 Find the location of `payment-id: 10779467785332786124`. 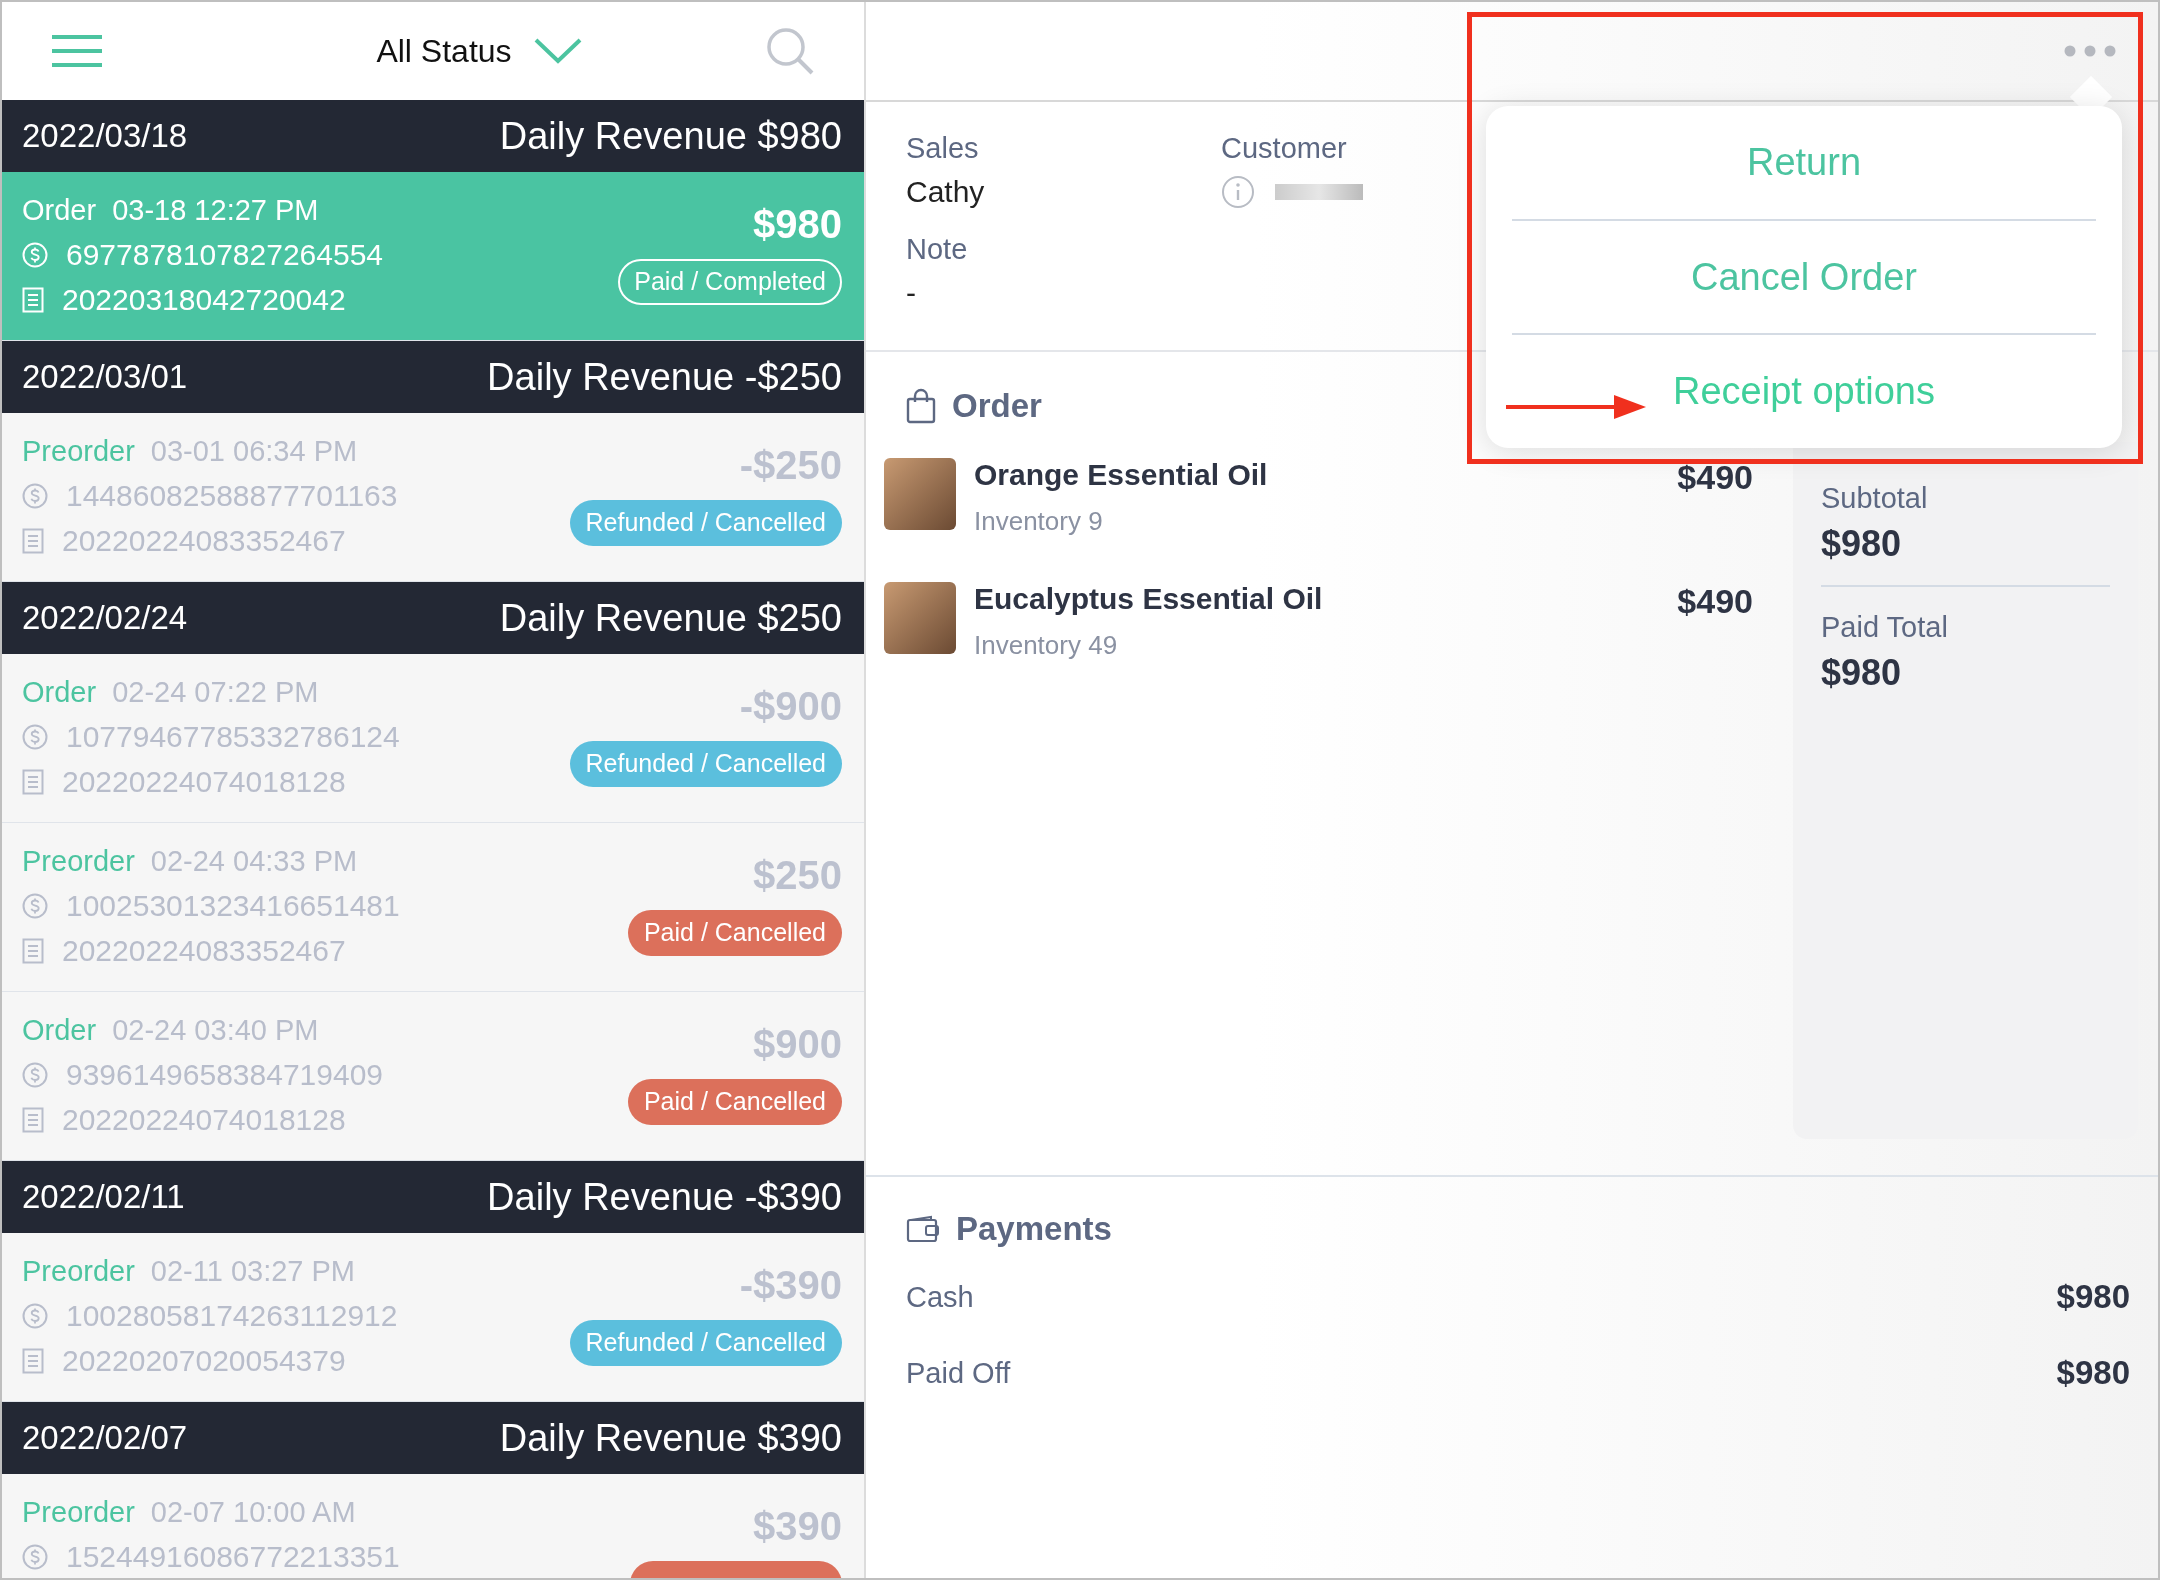

payment-id: 10779467785332786124 is located at coordinates (233, 737).